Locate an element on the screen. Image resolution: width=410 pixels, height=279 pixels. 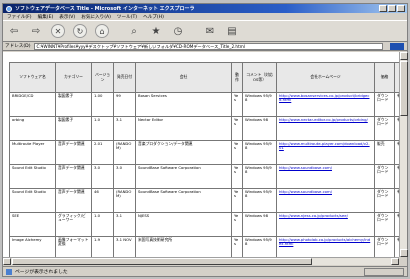
home-icon: ⌂ is located at coordinates (102, 31).